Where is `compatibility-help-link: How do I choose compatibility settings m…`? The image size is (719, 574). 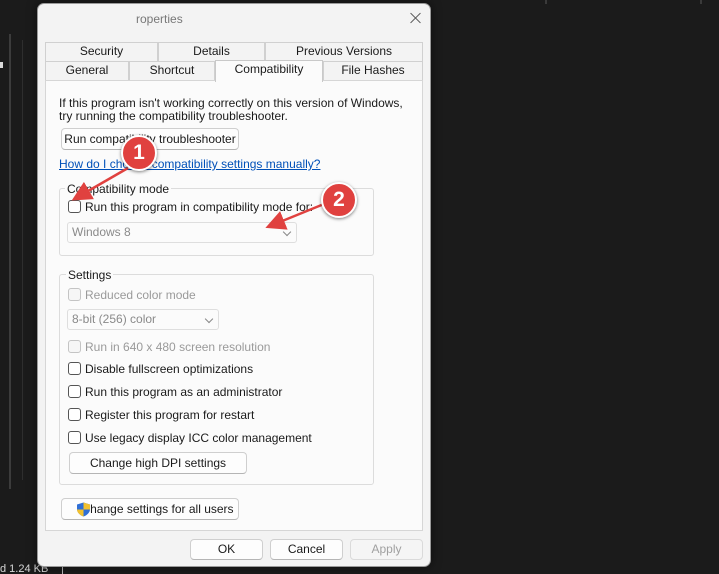
compatibility-help-link: How do I choose compatibility settings m… is located at coordinates (189, 164).